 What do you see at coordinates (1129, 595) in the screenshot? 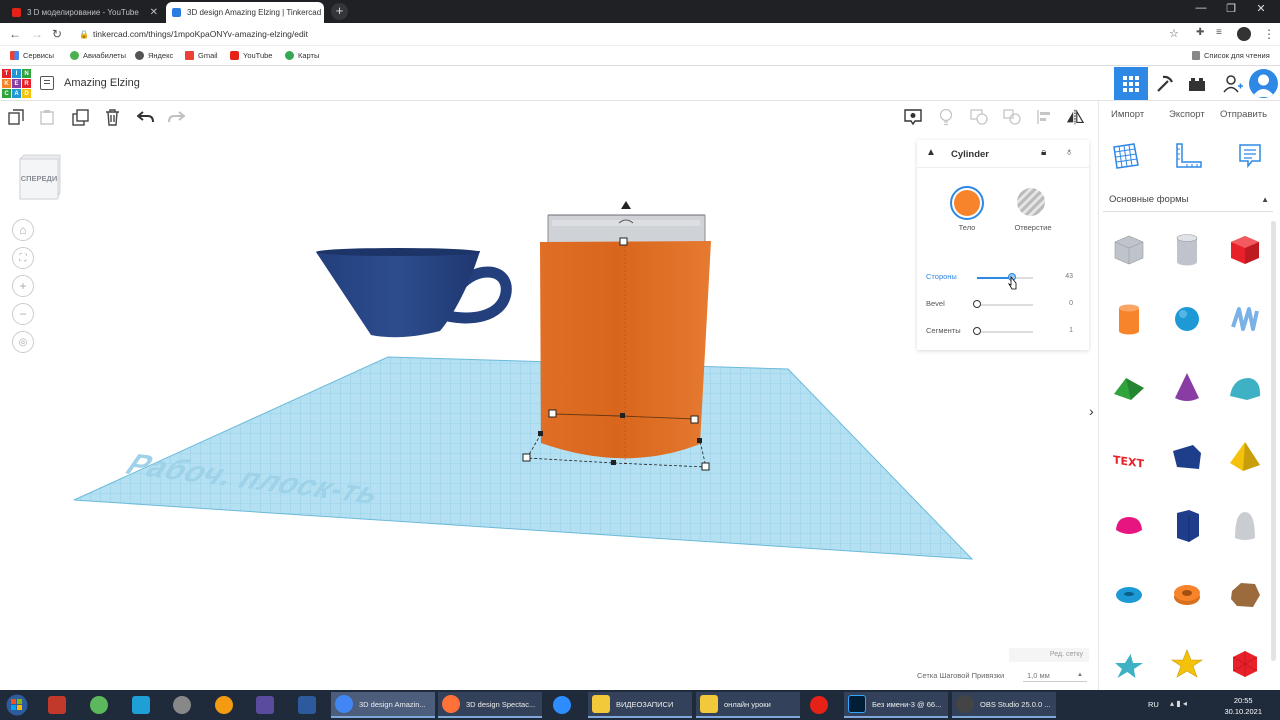
I see `shape-torus` at bounding box center [1129, 595].